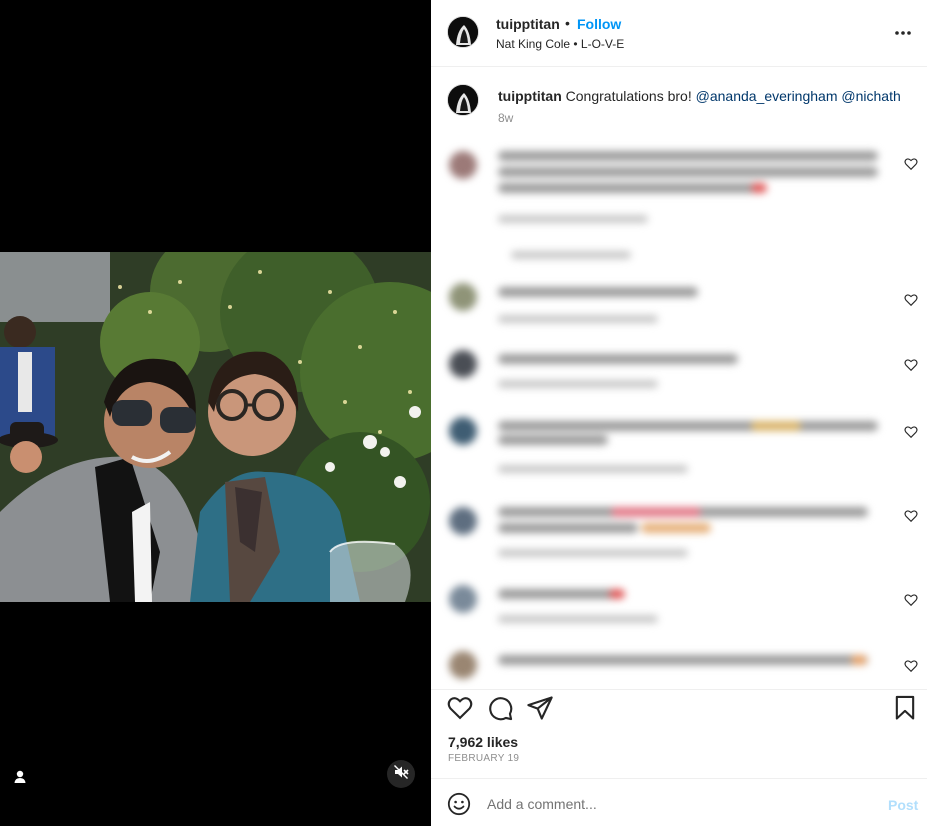  Describe the element at coordinates (628, 96) in the screenshot. I see `caption-body: Congratulations bro!` at that location.